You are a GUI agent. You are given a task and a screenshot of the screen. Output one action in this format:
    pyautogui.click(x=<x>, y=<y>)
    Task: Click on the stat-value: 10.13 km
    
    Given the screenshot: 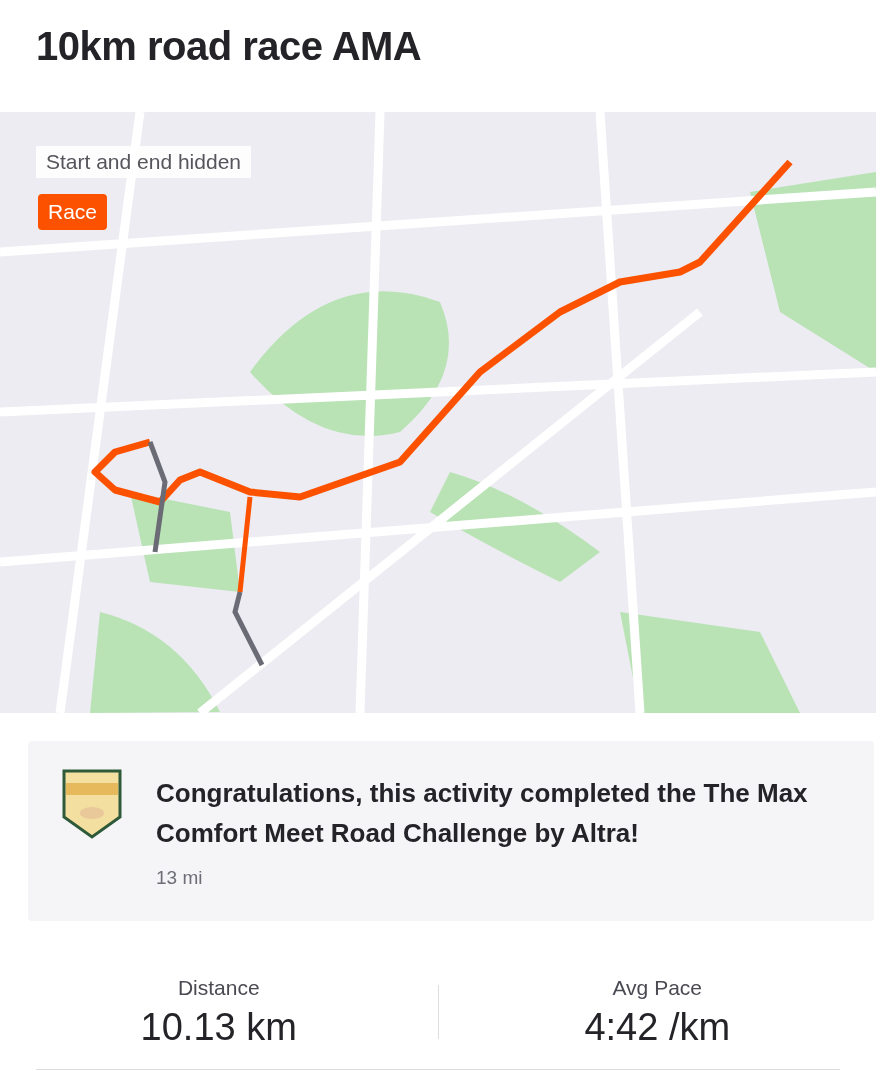 What is the action you would take?
    pyautogui.click(x=218, y=1027)
    